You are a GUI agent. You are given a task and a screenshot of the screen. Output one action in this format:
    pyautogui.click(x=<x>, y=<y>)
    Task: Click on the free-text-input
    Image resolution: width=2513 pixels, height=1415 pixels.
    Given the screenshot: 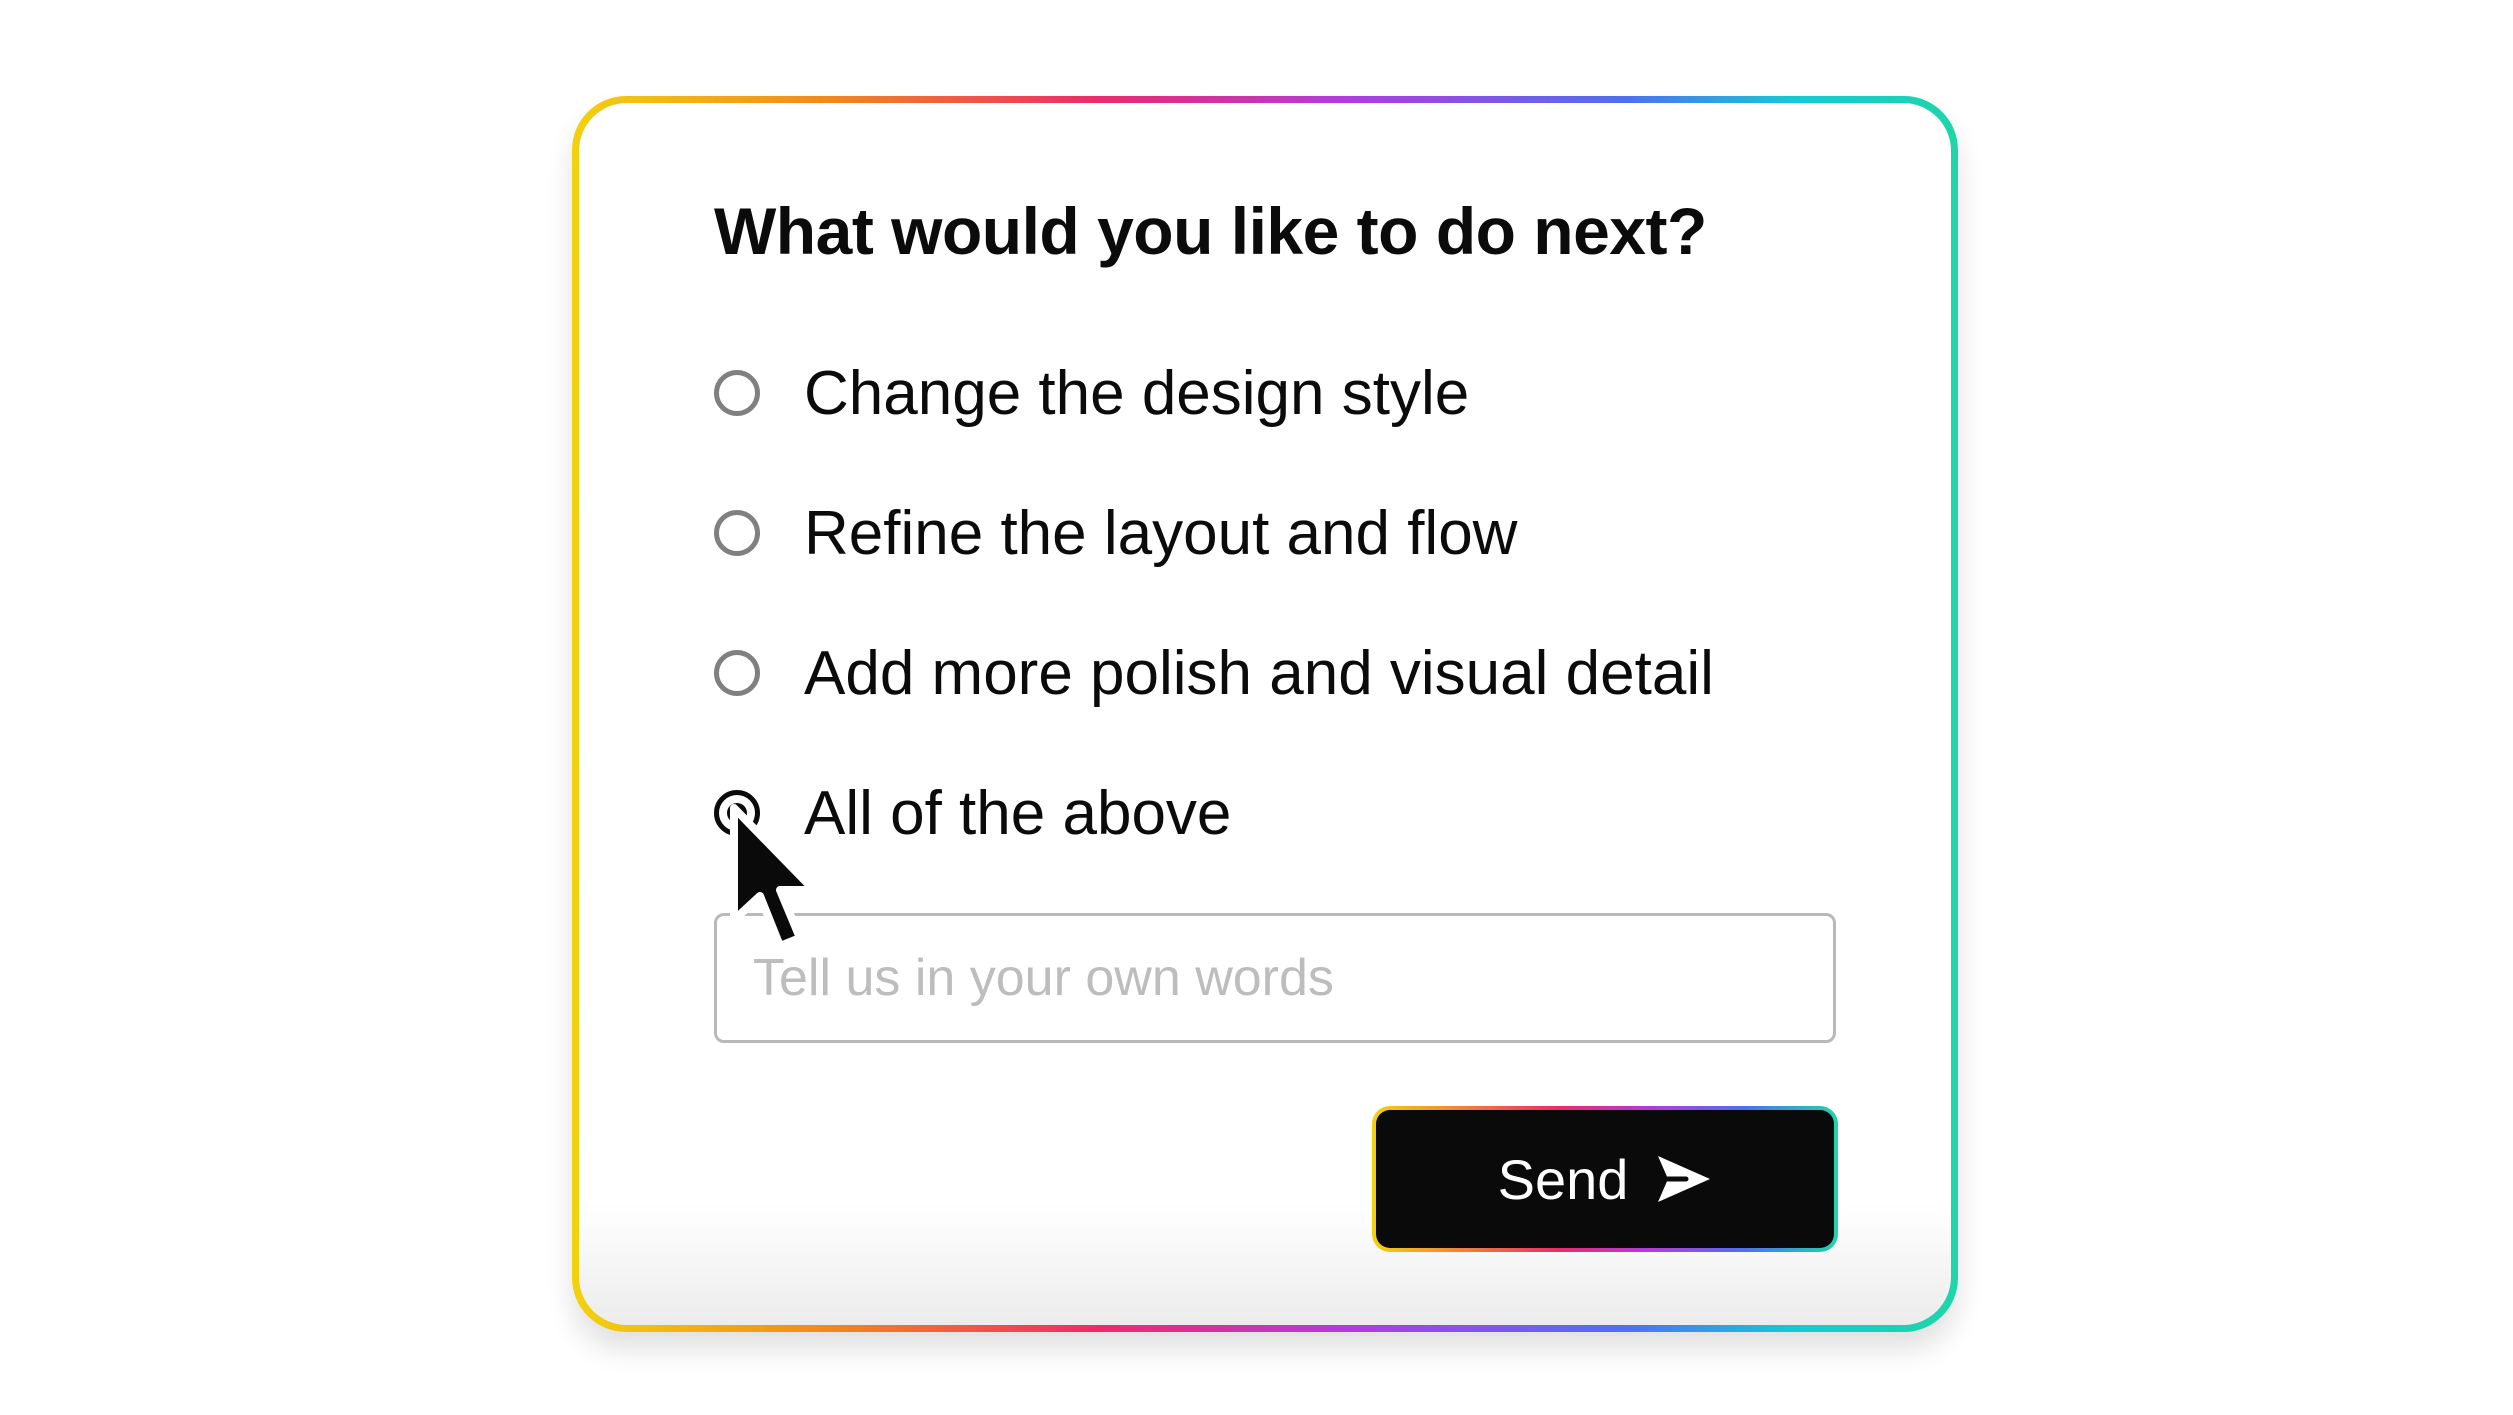 What is the action you would take?
    pyautogui.click(x=1275, y=978)
    